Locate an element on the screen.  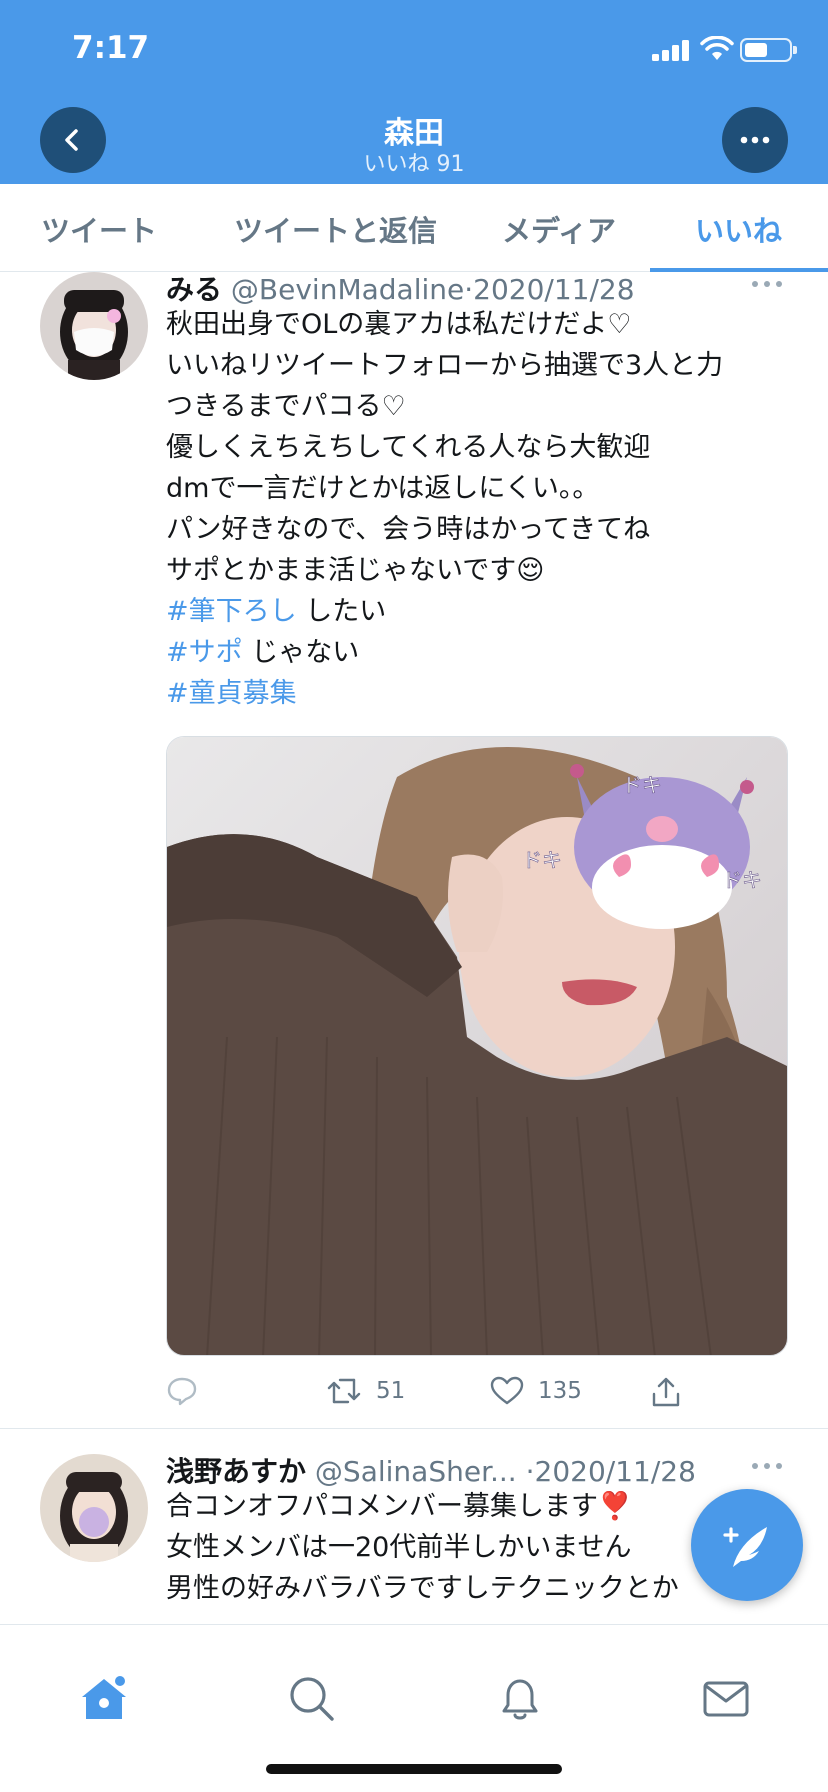
tweet-text-fragment: したい is located at coordinates (341, 611).